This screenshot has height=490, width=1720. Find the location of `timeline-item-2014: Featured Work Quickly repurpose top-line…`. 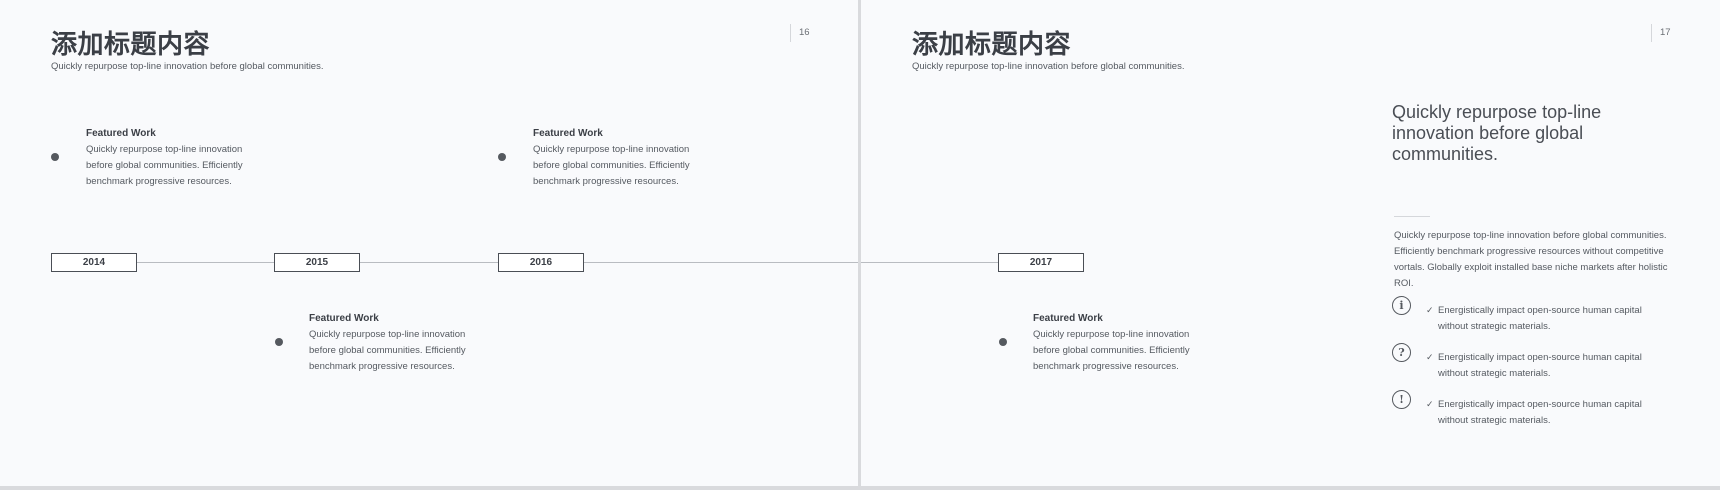

timeline-item-2014: Featured Work Quickly repurpose top-line… is located at coordinates (176, 159).